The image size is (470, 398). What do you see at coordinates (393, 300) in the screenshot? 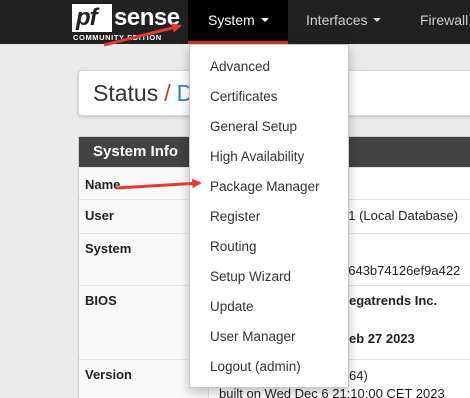
I see `row-value-bios-vendor: egatrends Inc.` at bounding box center [393, 300].